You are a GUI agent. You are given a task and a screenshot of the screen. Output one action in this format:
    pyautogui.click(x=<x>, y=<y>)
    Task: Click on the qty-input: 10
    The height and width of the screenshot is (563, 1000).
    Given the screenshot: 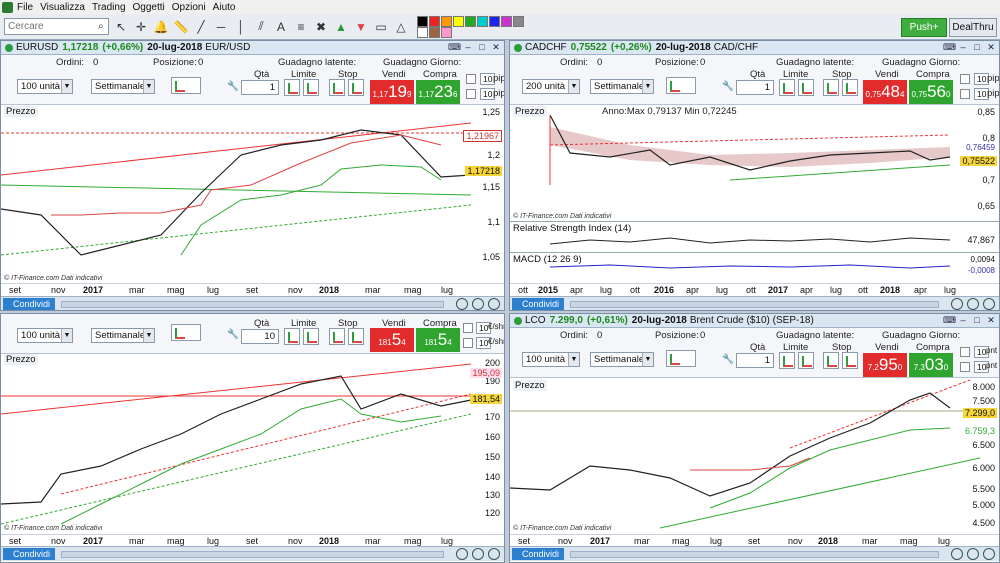 What is the action you would take?
    pyautogui.click(x=260, y=336)
    